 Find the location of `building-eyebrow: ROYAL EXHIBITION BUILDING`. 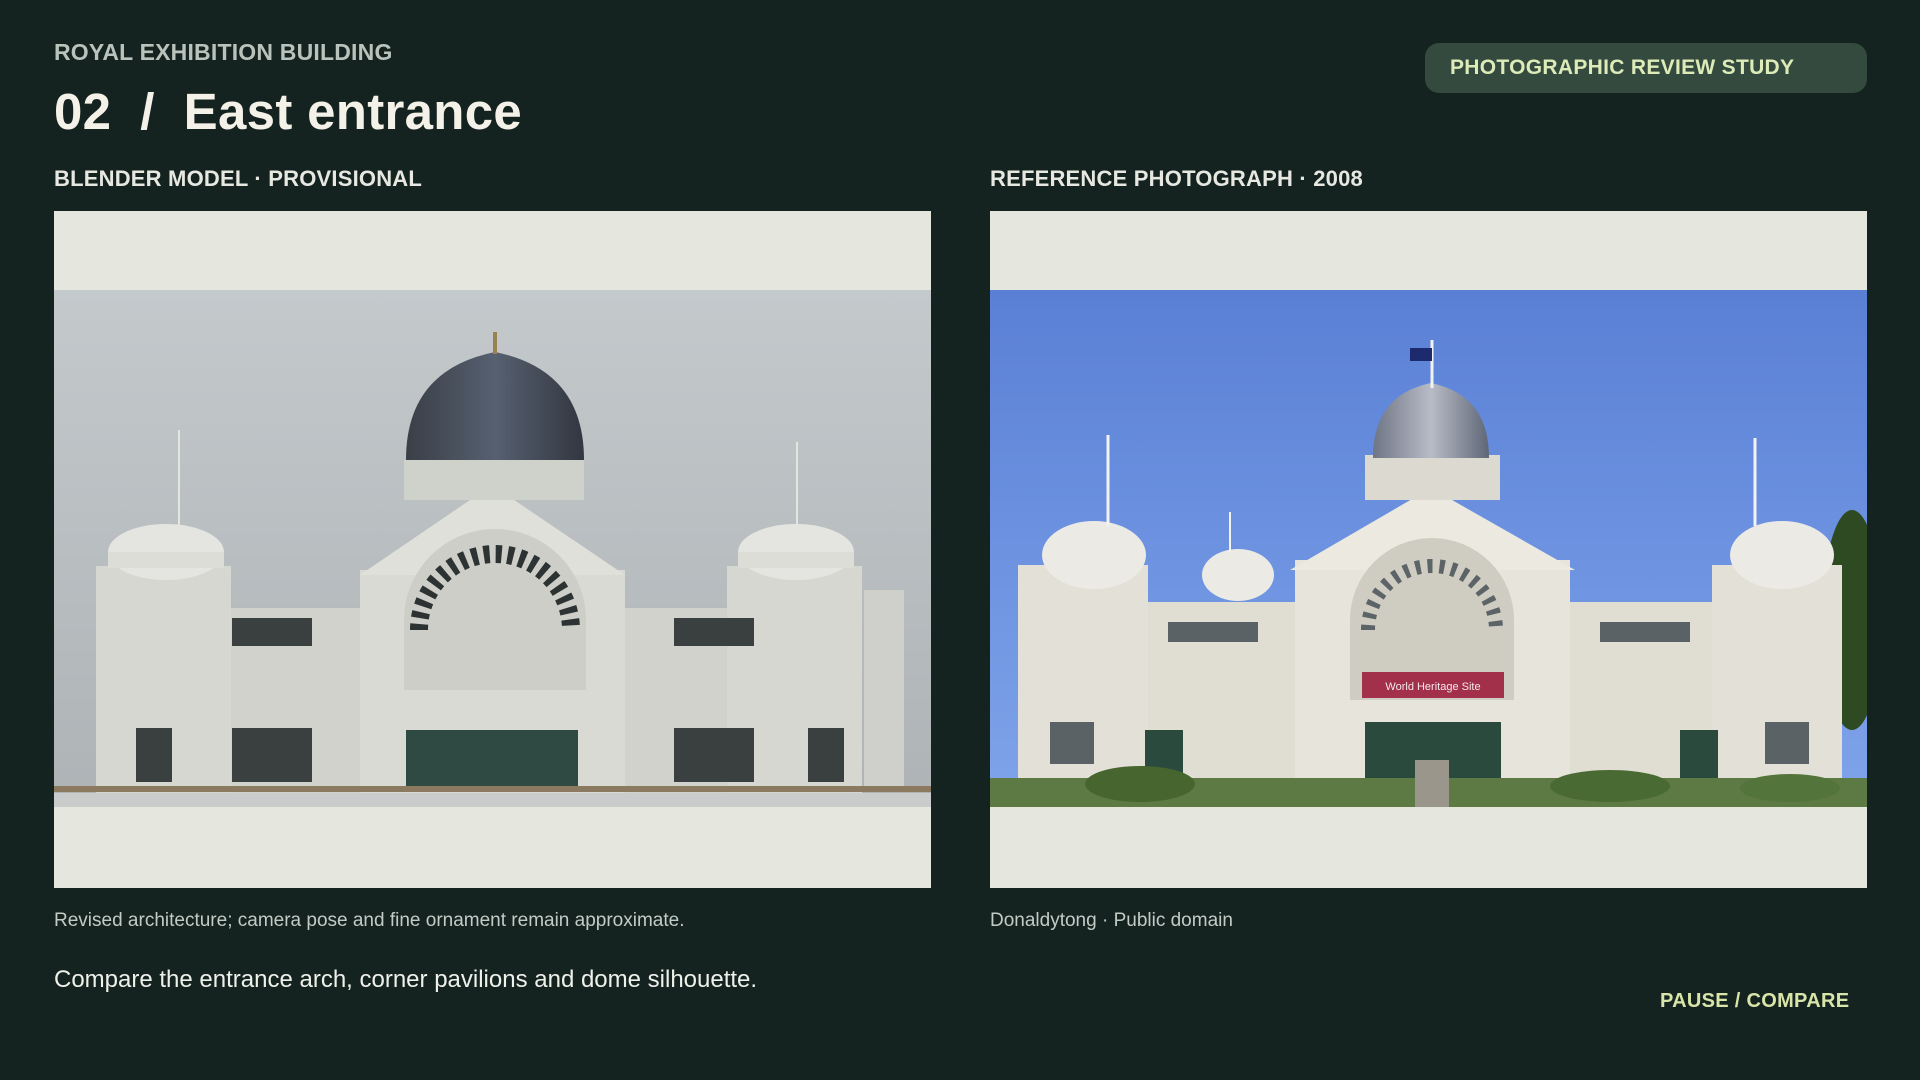

building-eyebrow: ROYAL EXHIBITION BUILDING is located at coordinates (223, 52).